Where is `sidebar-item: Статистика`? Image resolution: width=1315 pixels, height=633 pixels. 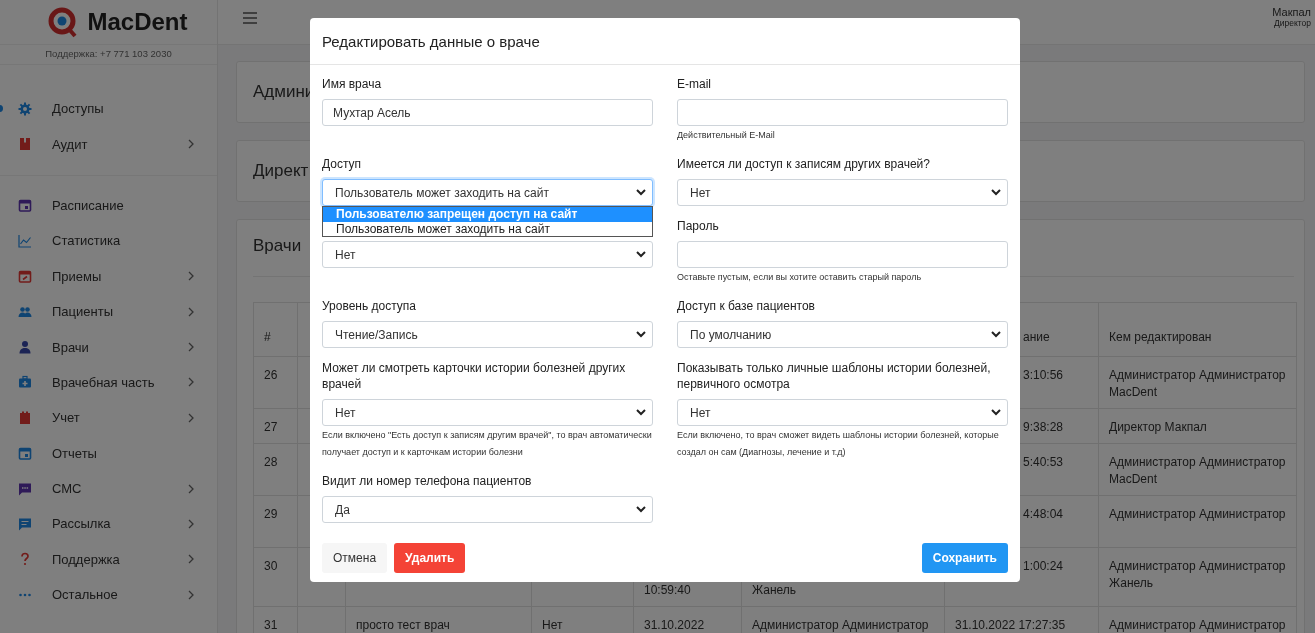 sidebar-item: Статистика is located at coordinates (108, 241).